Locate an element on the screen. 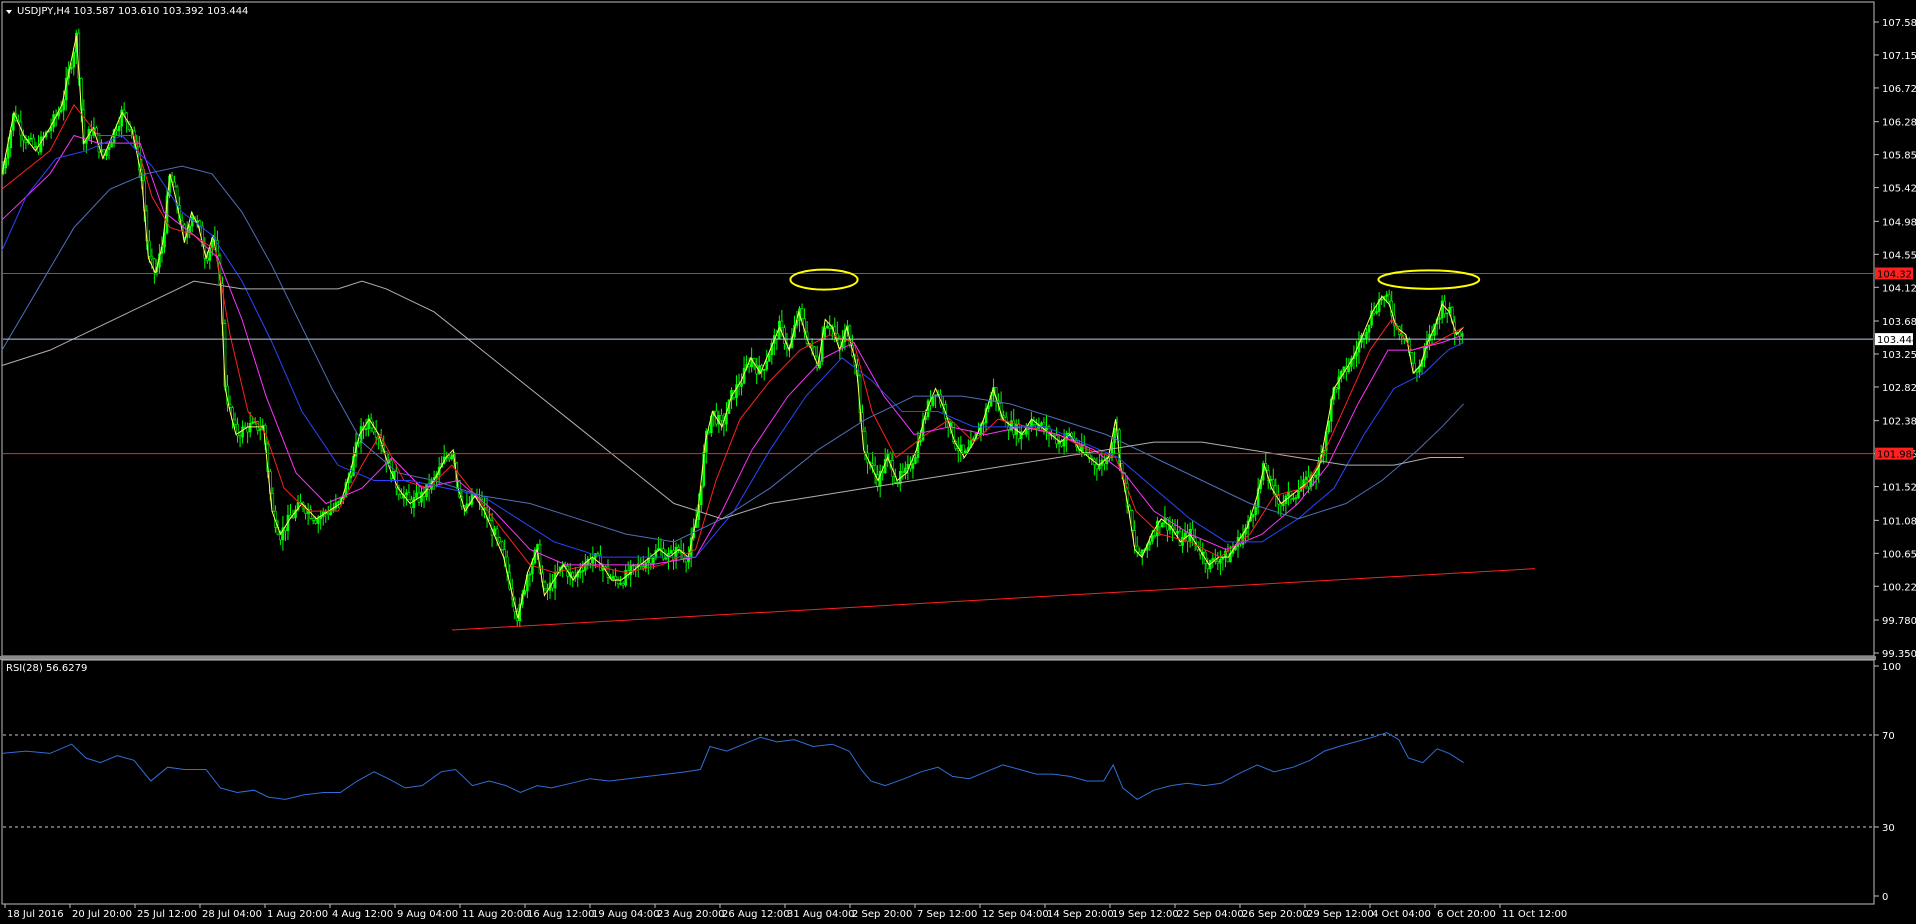 Image resolution: width=1916 pixels, height=924 pixels. rsi-header: RSI(28) 56.6279 is located at coordinates (46, 668).